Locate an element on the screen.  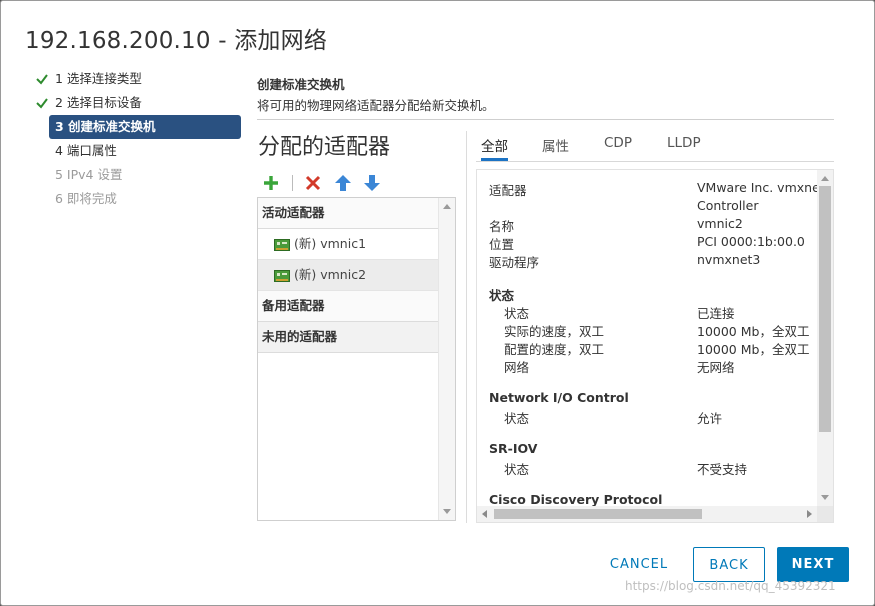
sriov-heading-text: SR-IOV is located at coordinates (513, 448).